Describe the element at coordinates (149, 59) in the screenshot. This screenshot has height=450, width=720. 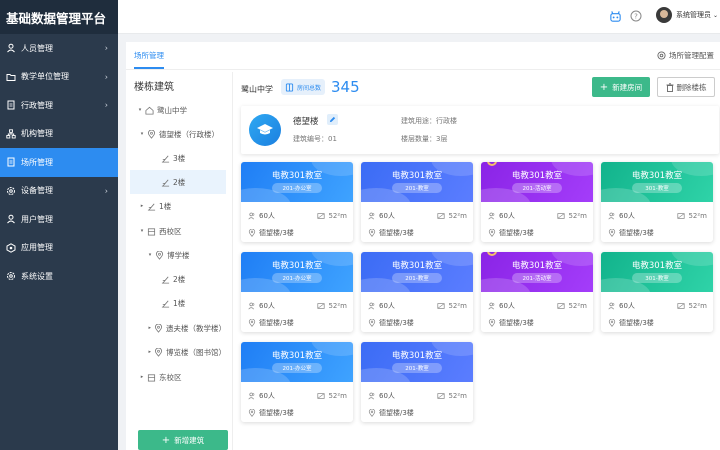
I see `tab-venue-management: 场所管理` at that location.